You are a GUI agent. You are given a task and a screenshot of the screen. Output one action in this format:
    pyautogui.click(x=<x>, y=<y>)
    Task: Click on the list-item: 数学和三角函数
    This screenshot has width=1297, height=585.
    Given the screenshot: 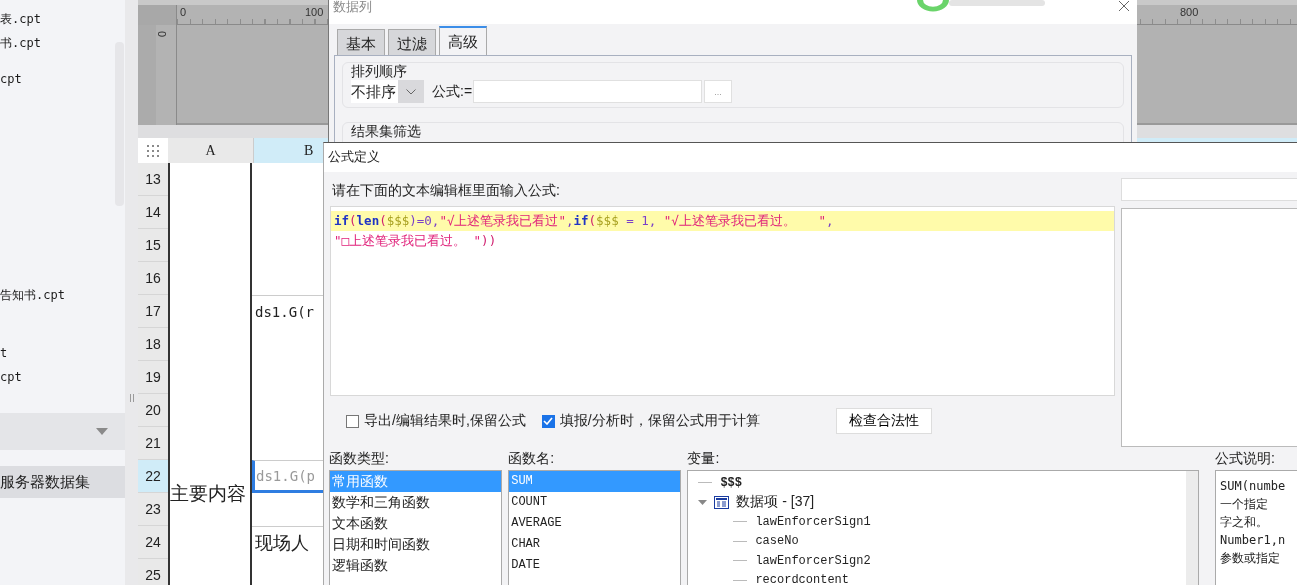 What is the action you would take?
    pyautogui.click(x=416, y=502)
    